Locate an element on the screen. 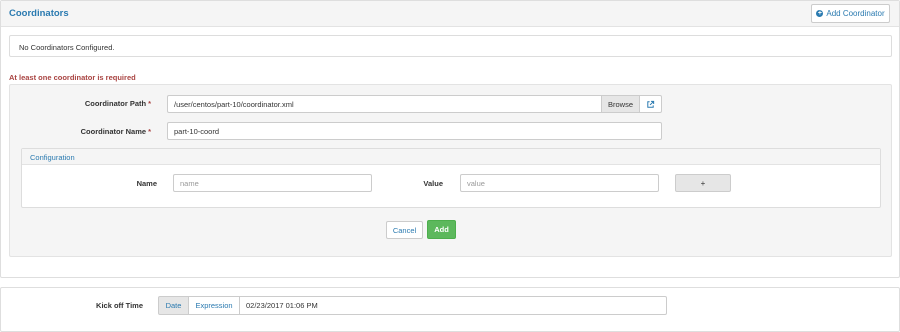 This screenshot has width=900, height=332. config-name-input is located at coordinates (272, 183).